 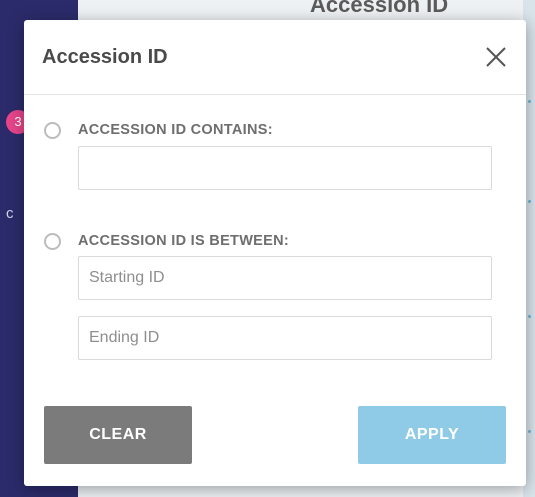 I want to click on dialog-title: Accession ID, so click(x=105, y=57).